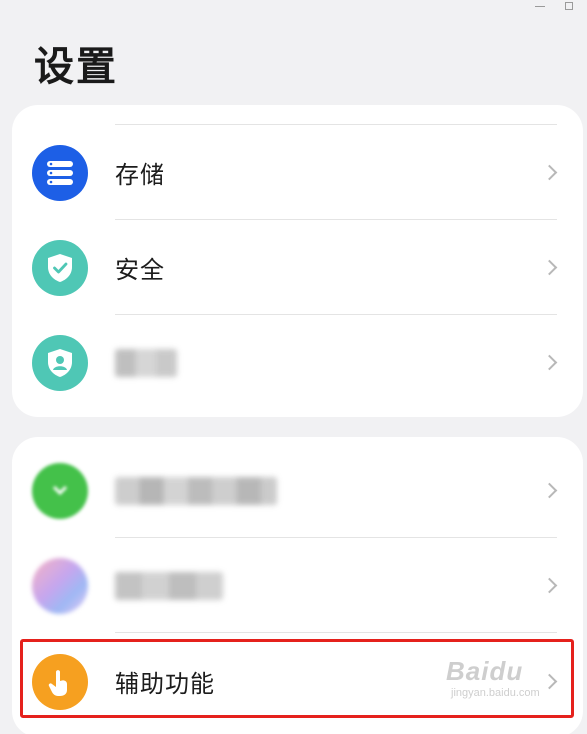  Describe the element at coordinates (165, 684) in the screenshot. I see `settings-item-label: 辅助功能` at that location.